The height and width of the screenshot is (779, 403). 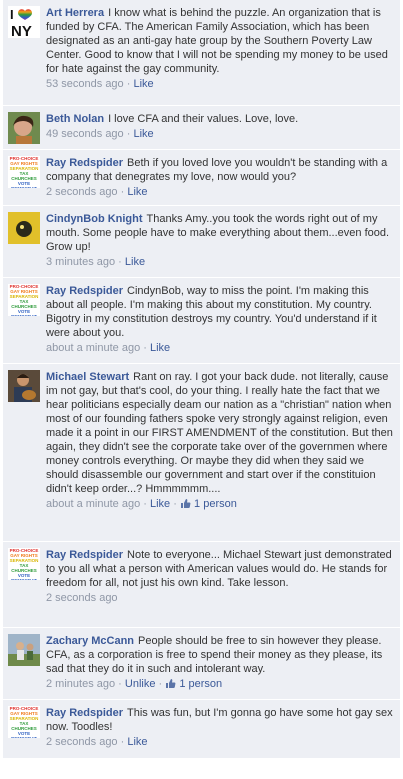 I want to click on comment-author-link: Beth Nolan, so click(x=75, y=119).